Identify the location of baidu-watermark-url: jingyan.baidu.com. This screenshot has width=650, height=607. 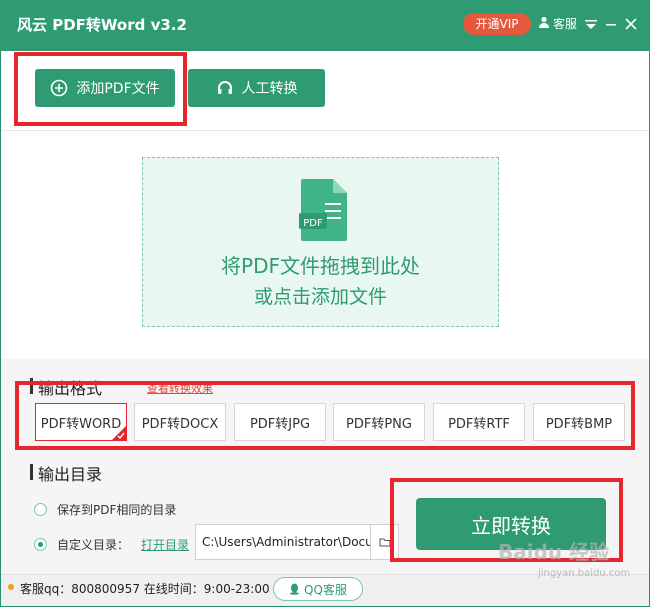
(584, 573).